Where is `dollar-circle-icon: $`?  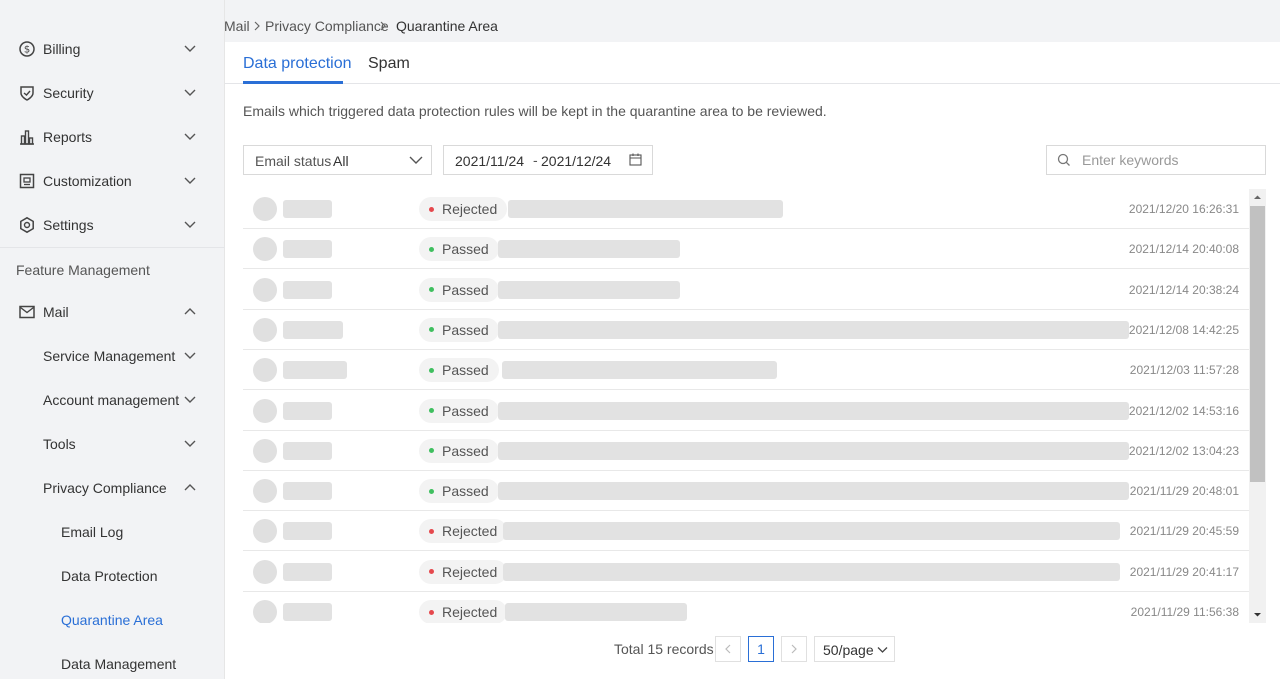 dollar-circle-icon: $ is located at coordinates (27, 49).